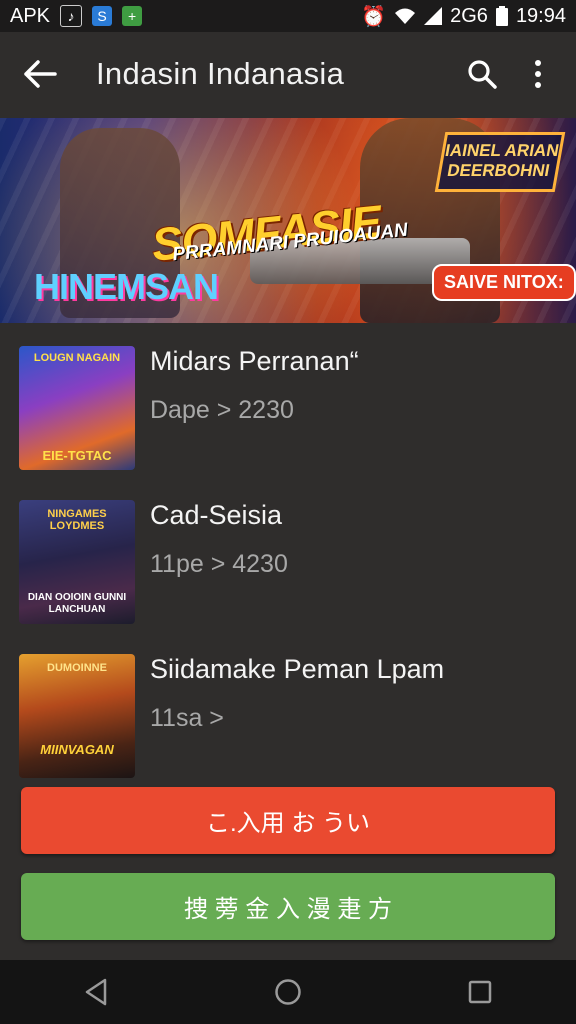 This screenshot has width=576, height=1024. I want to click on page-title: Indasin Indanasia, so click(220, 73).